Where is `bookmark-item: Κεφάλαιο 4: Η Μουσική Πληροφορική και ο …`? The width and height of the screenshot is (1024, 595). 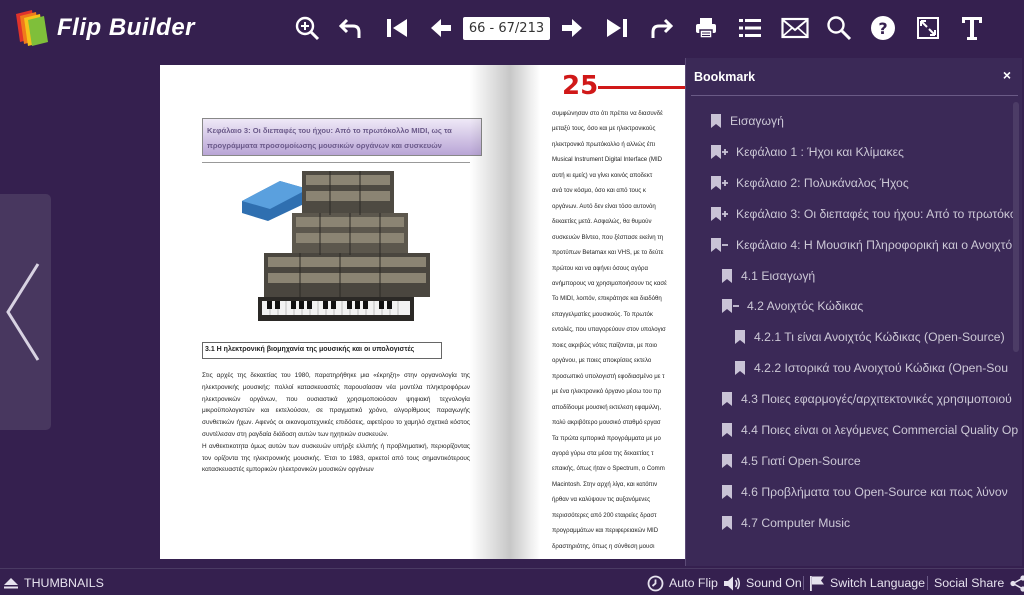 bookmark-item: Κεφάλαιο 4: Η Μουσική Πληροφορική και ο … is located at coordinates (860, 245).